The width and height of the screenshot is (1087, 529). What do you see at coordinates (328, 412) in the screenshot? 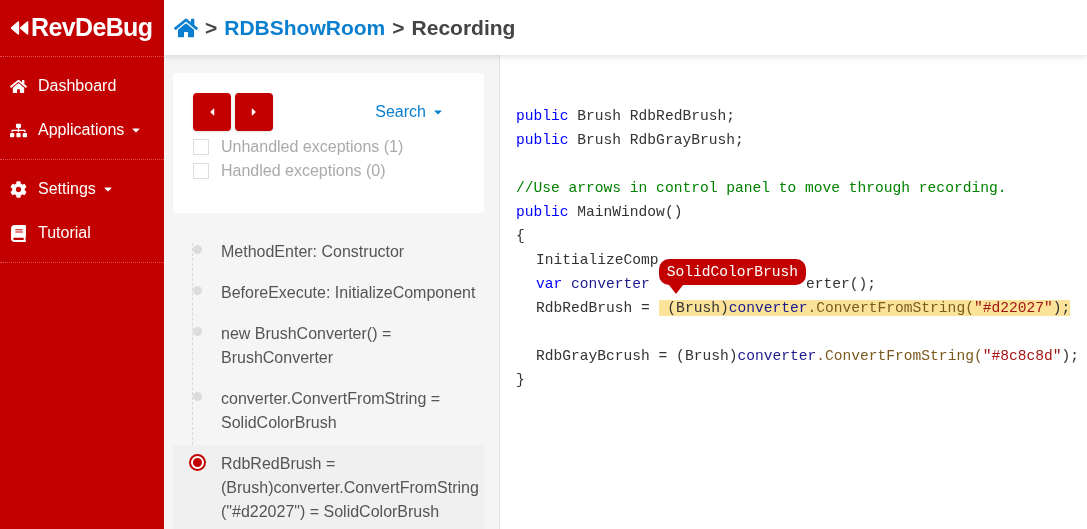
I see `timeline-item: converter.ConvertFromString = SolidColorBrush` at bounding box center [328, 412].